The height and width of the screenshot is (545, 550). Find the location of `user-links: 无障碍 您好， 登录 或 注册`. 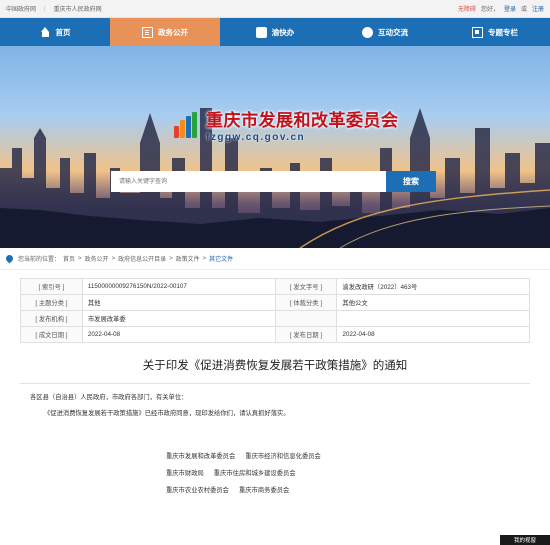

user-links: 无障碍 您好， 登录 或 注册 is located at coordinates (501, 8).